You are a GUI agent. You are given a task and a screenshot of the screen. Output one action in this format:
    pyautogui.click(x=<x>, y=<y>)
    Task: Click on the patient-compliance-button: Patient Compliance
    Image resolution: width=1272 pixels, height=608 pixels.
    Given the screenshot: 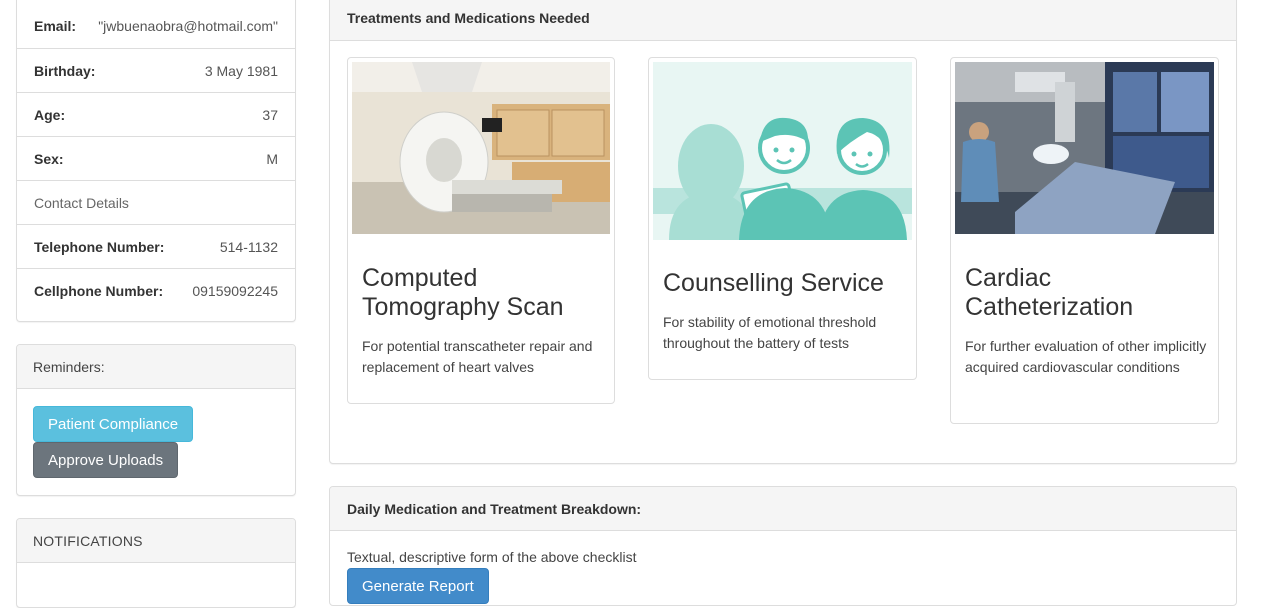 What is the action you would take?
    pyautogui.click(x=113, y=424)
    